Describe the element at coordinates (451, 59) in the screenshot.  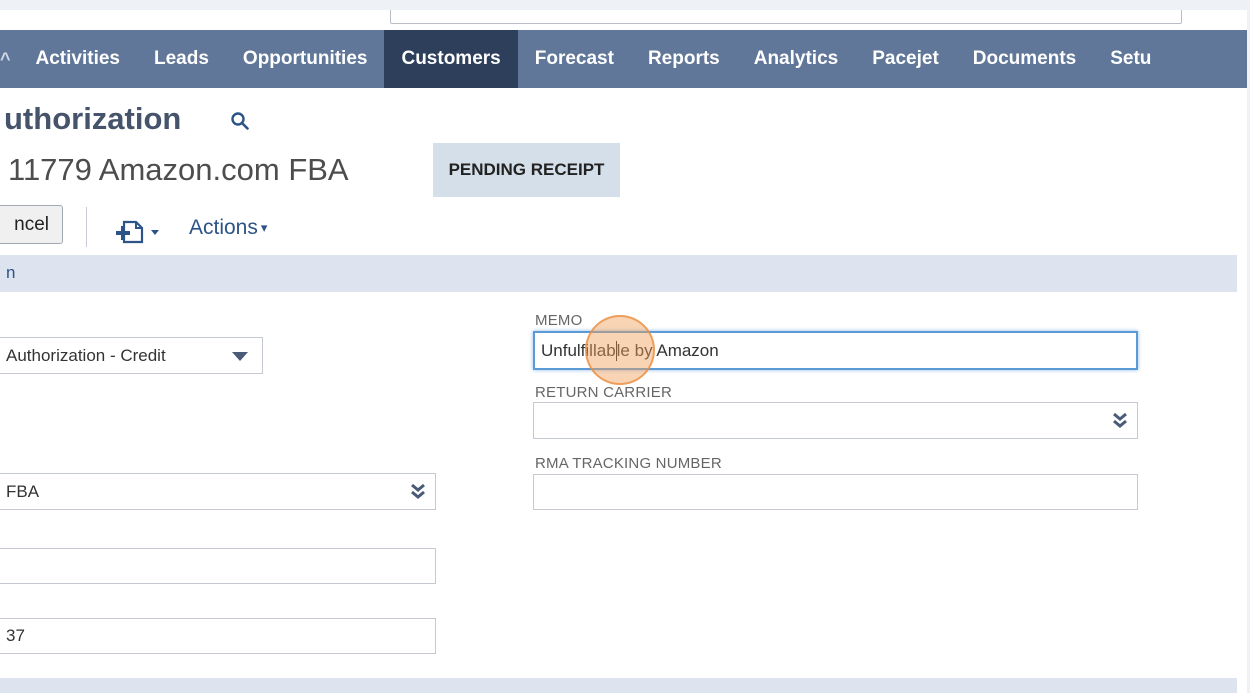
I see `nav-item-customers: Customers` at that location.